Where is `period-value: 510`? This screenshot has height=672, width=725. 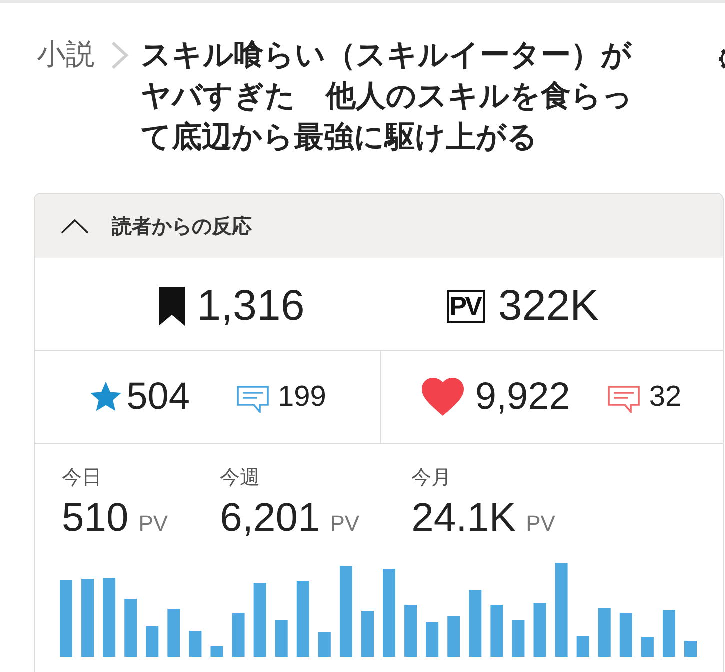 period-value: 510 is located at coordinates (95, 518).